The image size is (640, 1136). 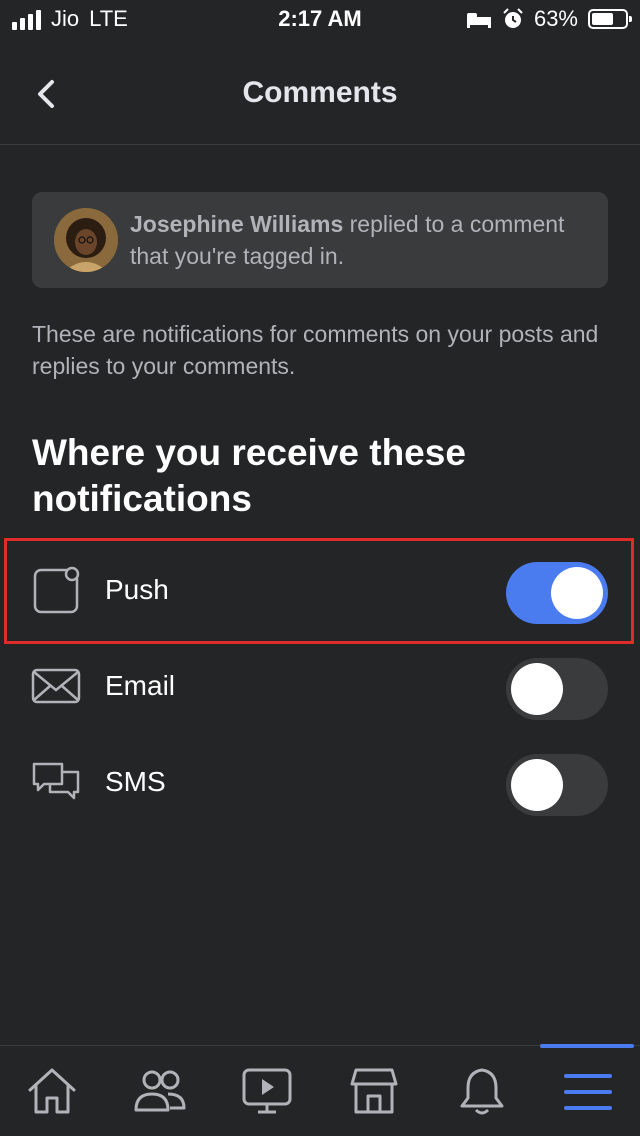 What do you see at coordinates (135, 781) in the screenshot?
I see `channel-label: SMS` at bounding box center [135, 781].